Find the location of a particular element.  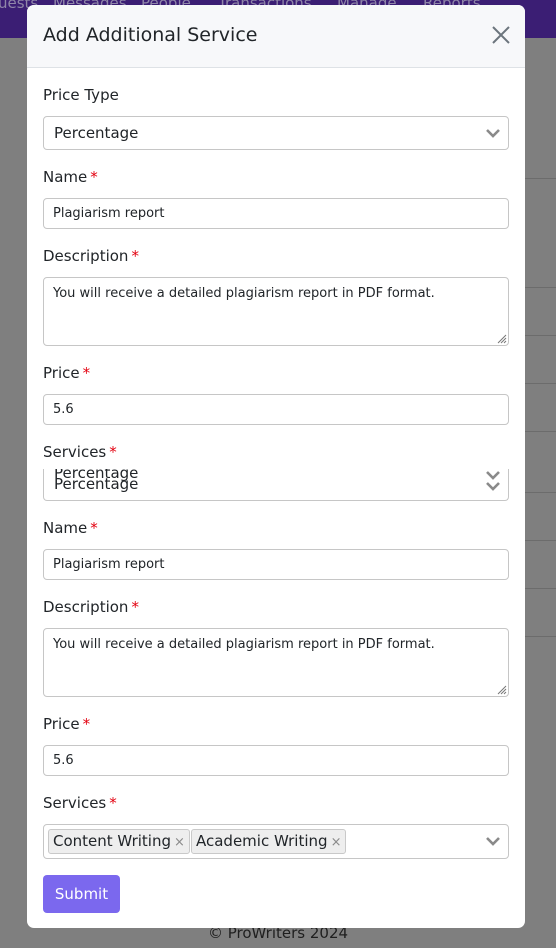

close-icon is located at coordinates (501, 35).